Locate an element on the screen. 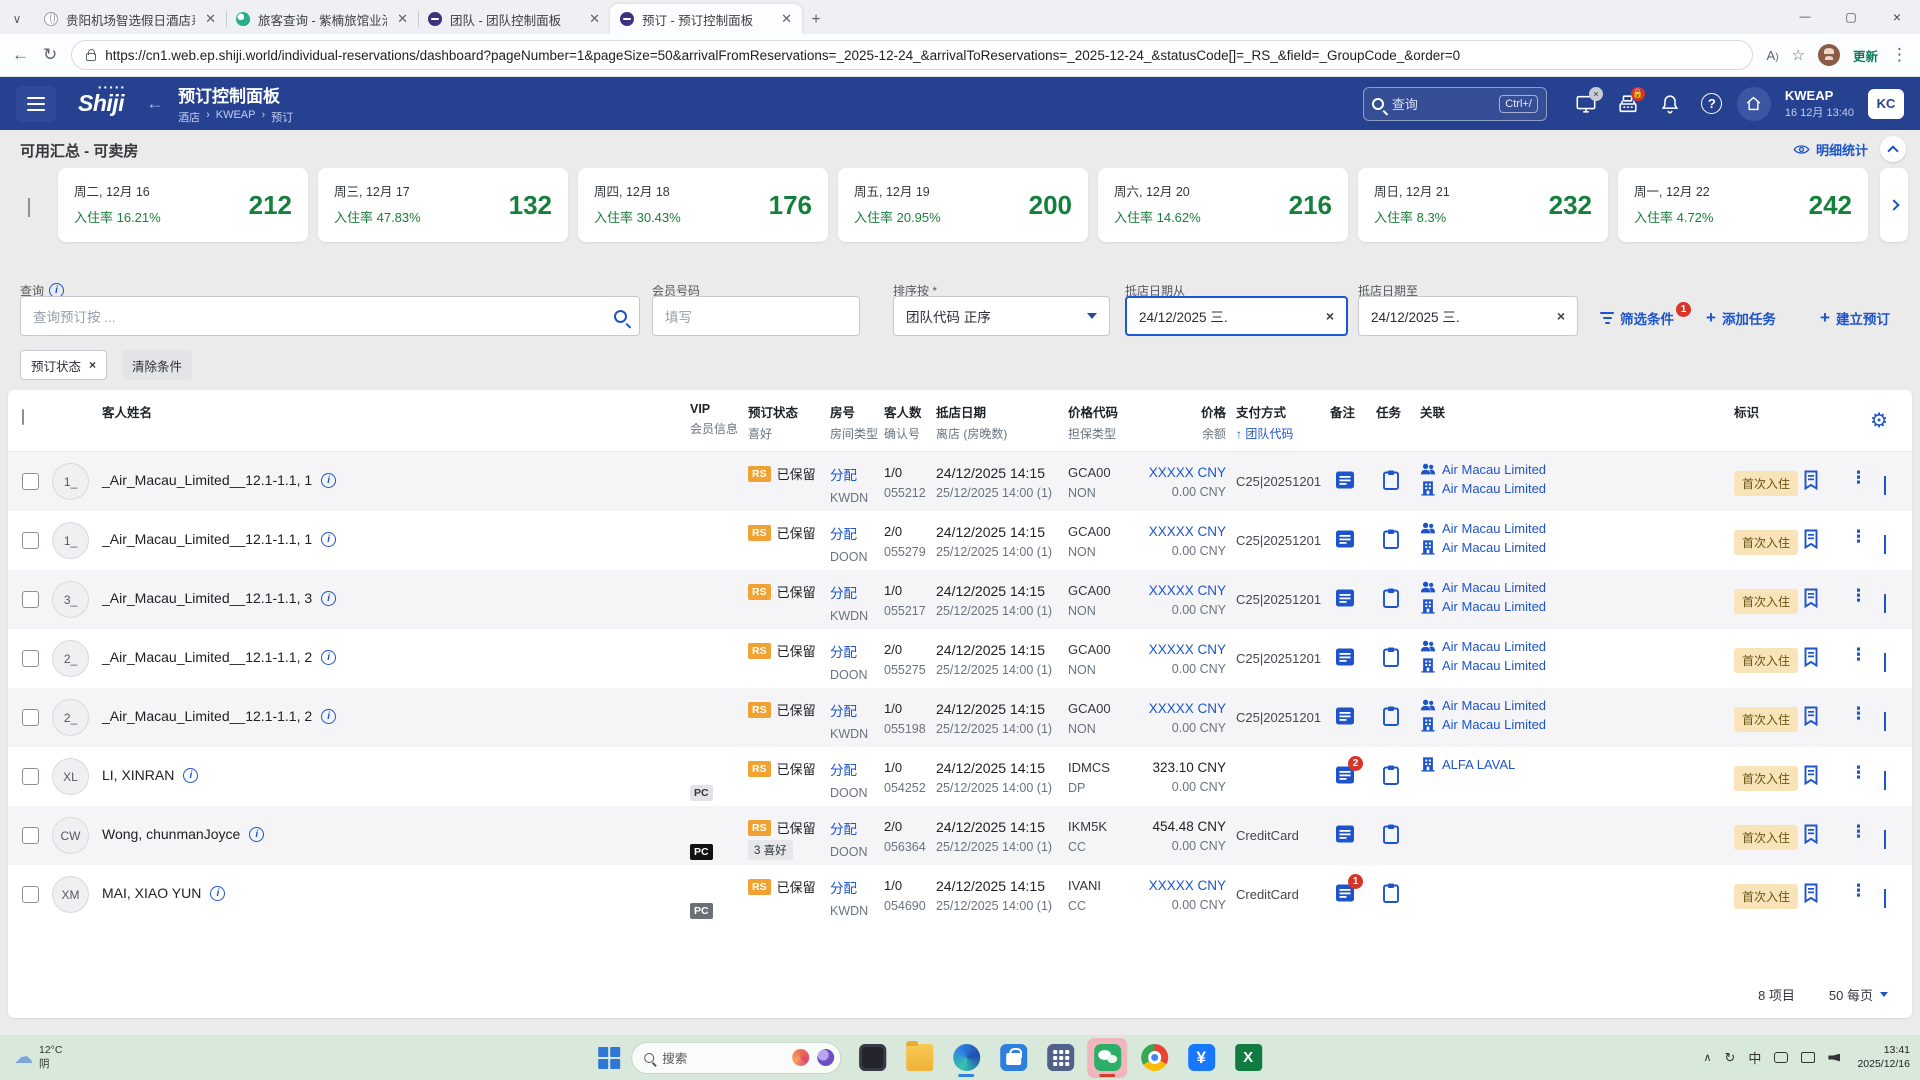 This screenshot has width=1920, height=1080. sort-select: 团队代码 正序 is located at coordinates (1001, 316).